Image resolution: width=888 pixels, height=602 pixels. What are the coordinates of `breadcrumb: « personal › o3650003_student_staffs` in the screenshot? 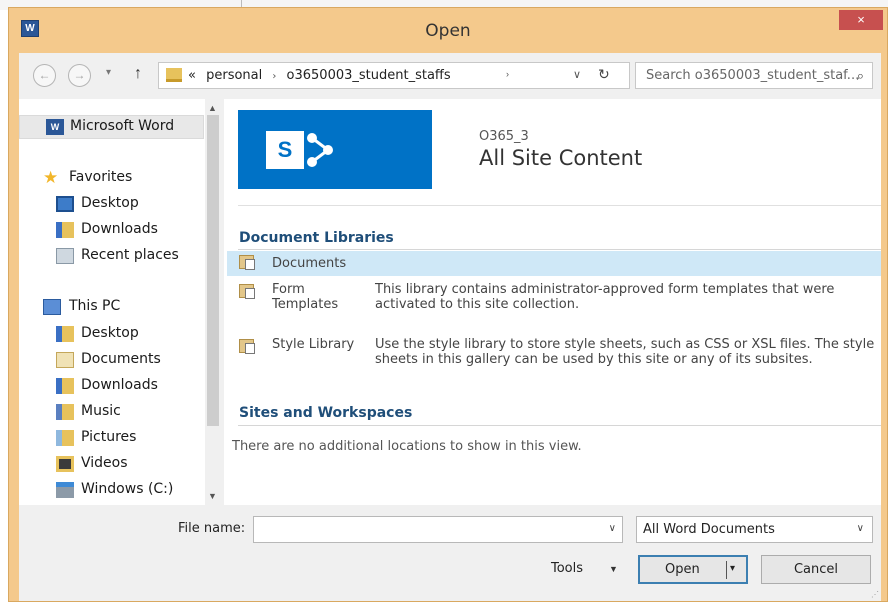 It's located at (319, 75).